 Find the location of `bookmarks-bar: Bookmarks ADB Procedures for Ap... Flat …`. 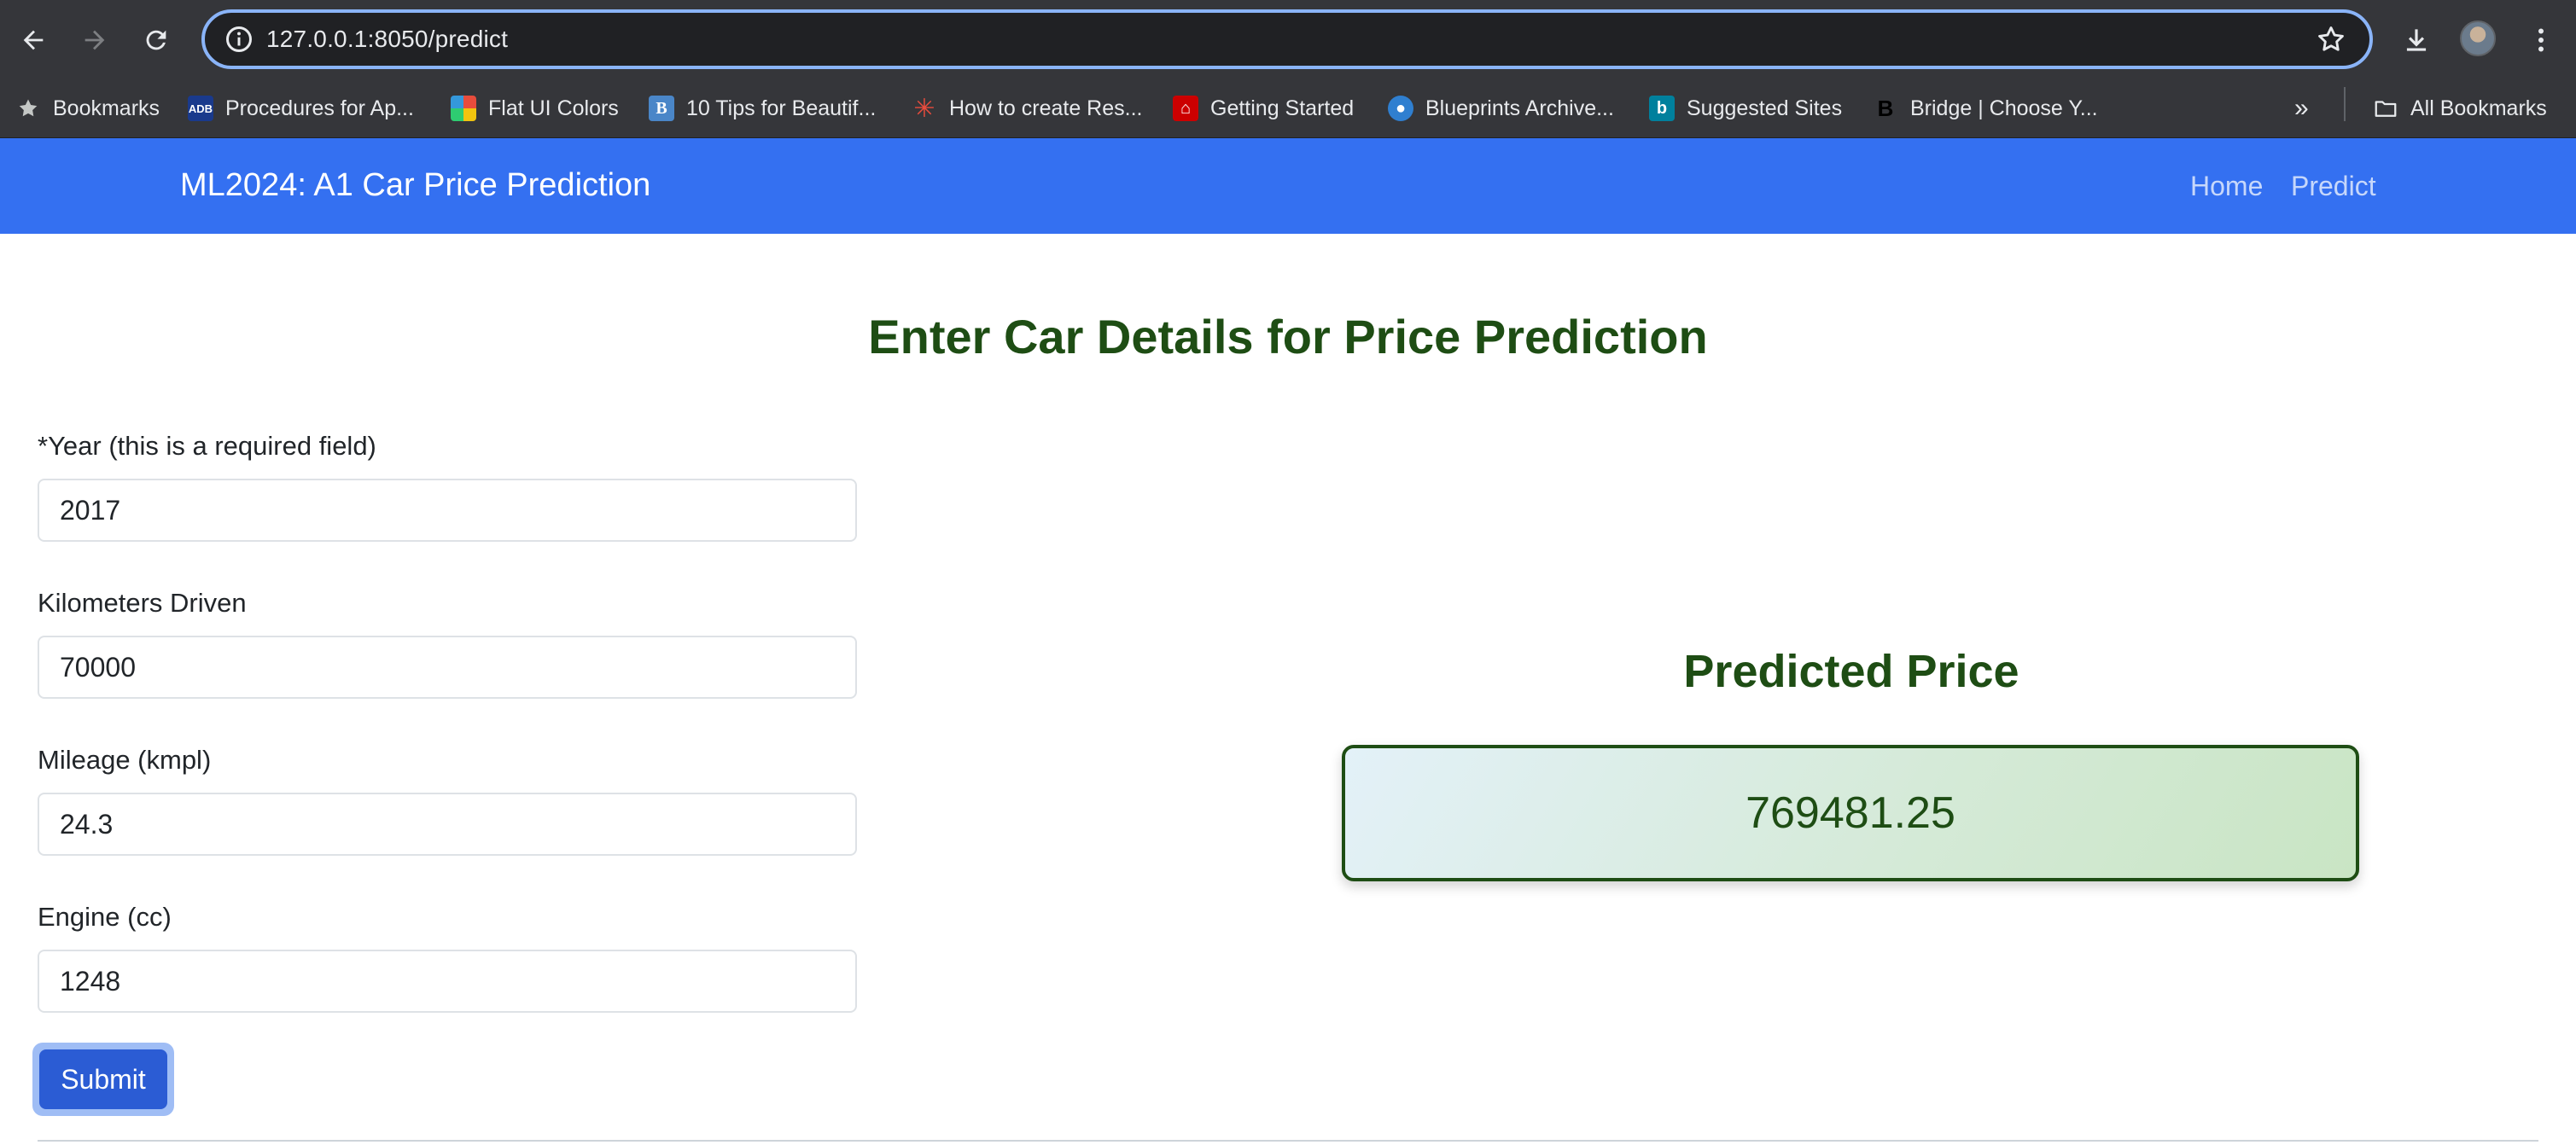

bookmarks-bar: Bookmarks ADB Procedures for Ap... Flat … is located at coordinates (1288, 109).